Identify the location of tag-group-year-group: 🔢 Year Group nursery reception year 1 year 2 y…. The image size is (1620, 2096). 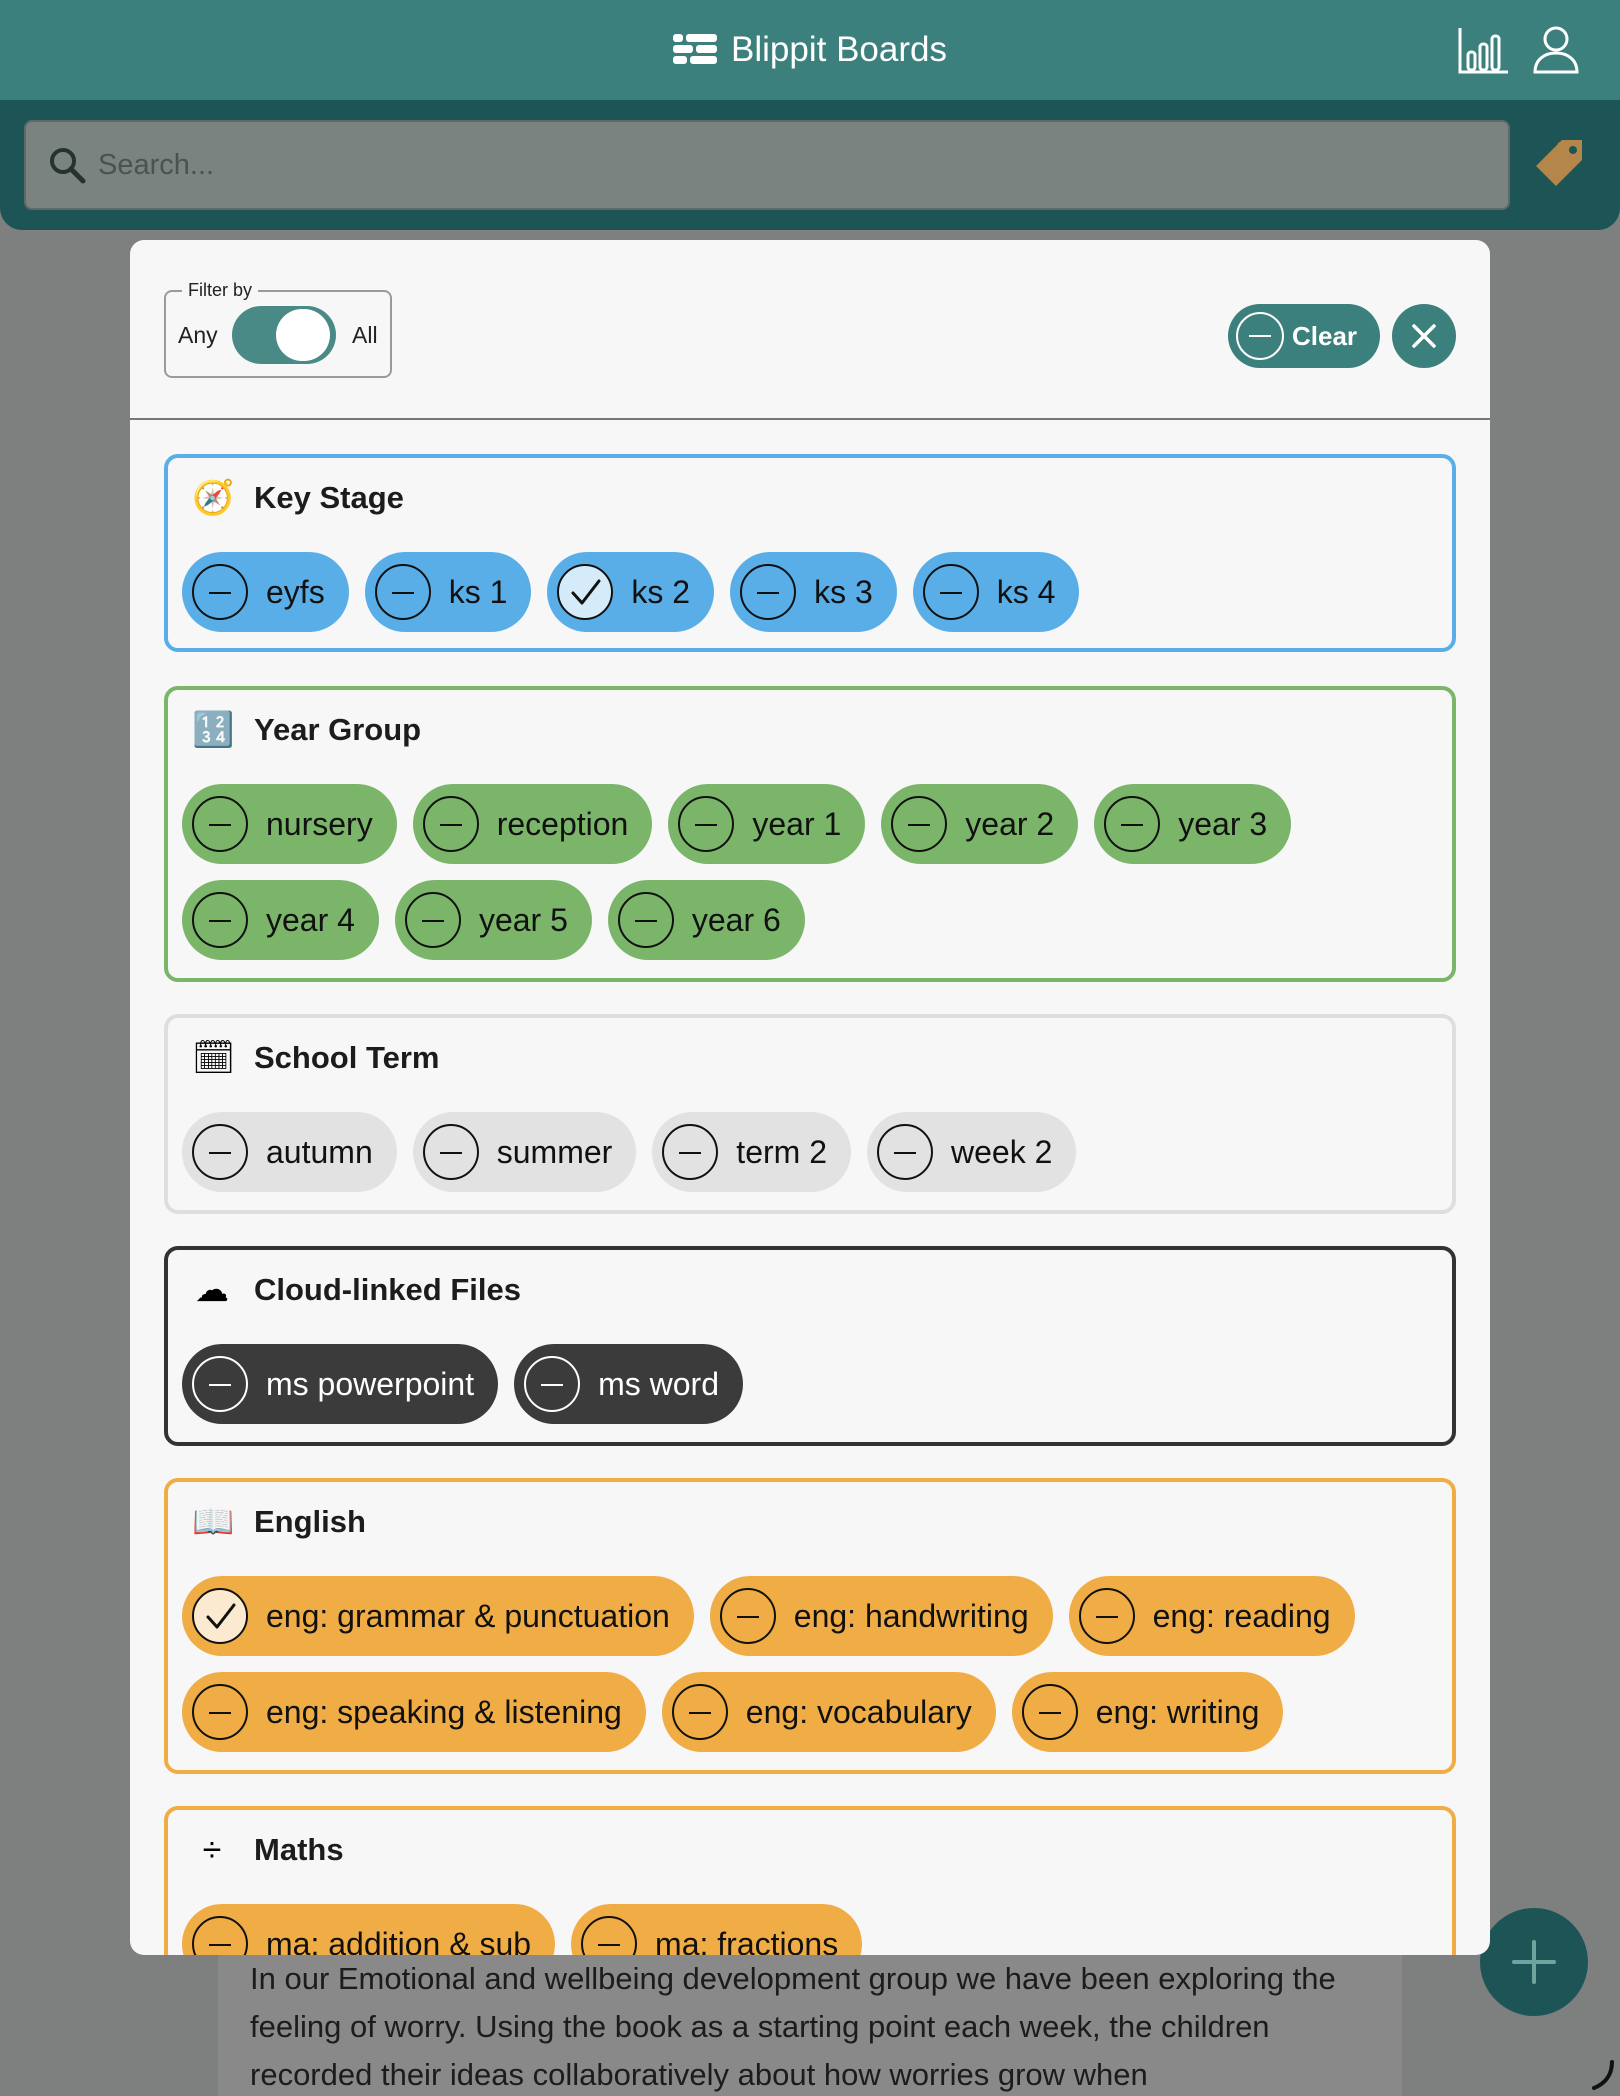
(810, 834).